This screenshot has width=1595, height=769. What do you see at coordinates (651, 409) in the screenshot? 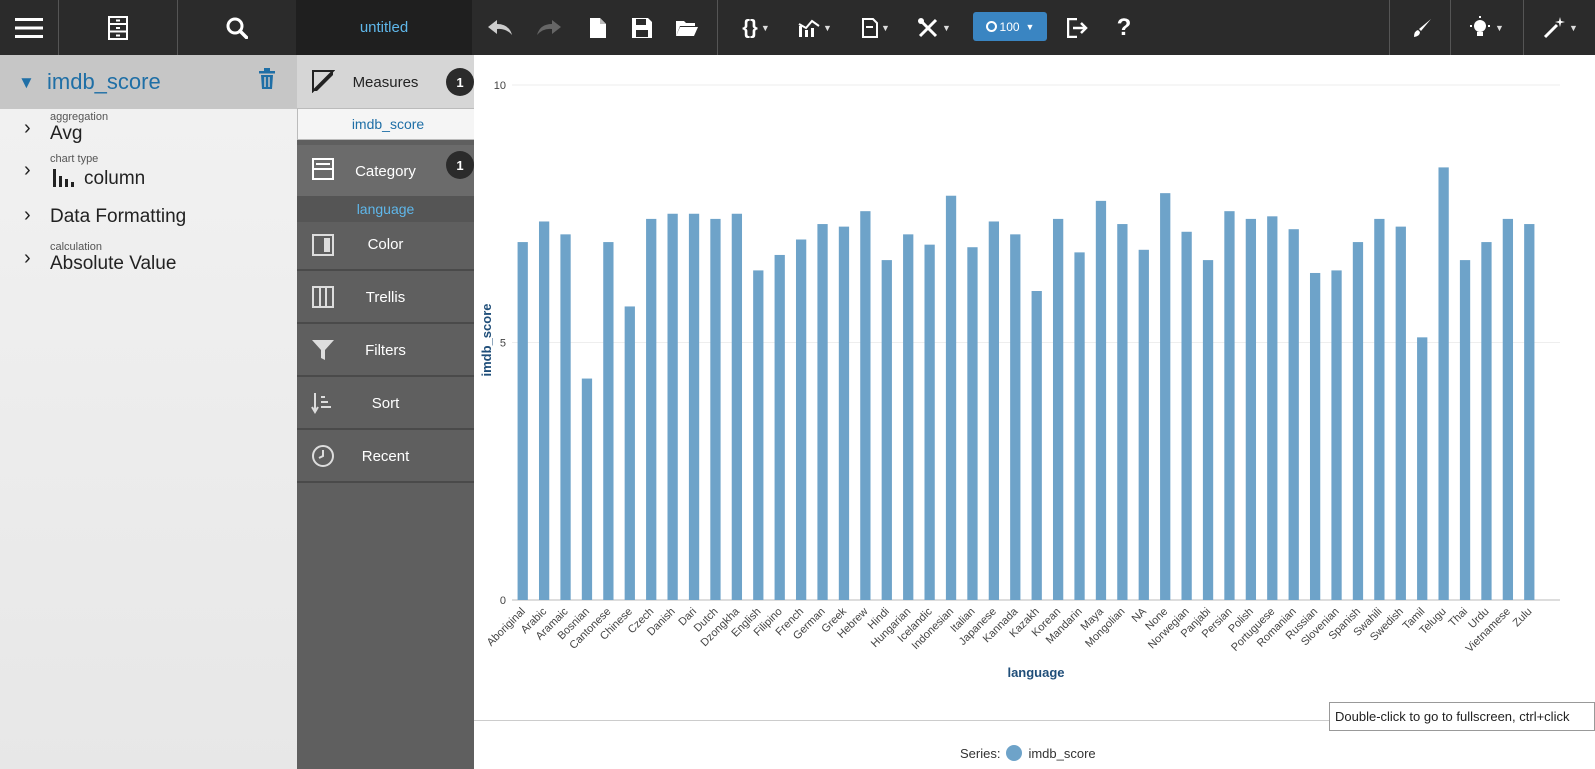
I see `bar-czech` at bounding box center [651, 409].